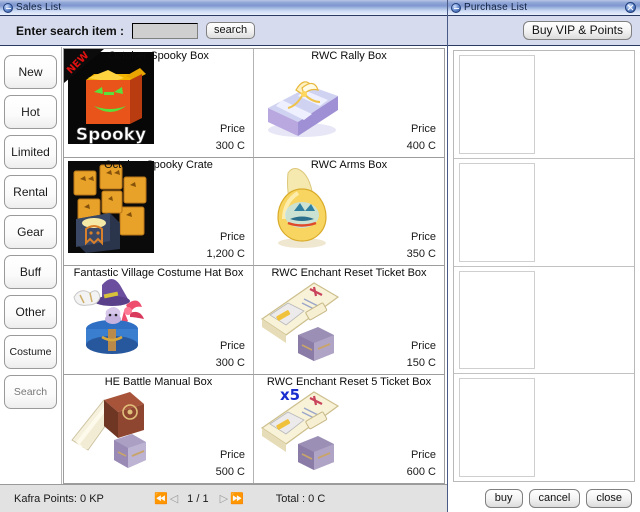 Image resolution: width=640 pixels, height=512 pixels. What do you see at coordinates (158, 273) in the screenshot?
I see `item-name: Fantastic Village Costume Hat Box` at bounding box center [158, 273].